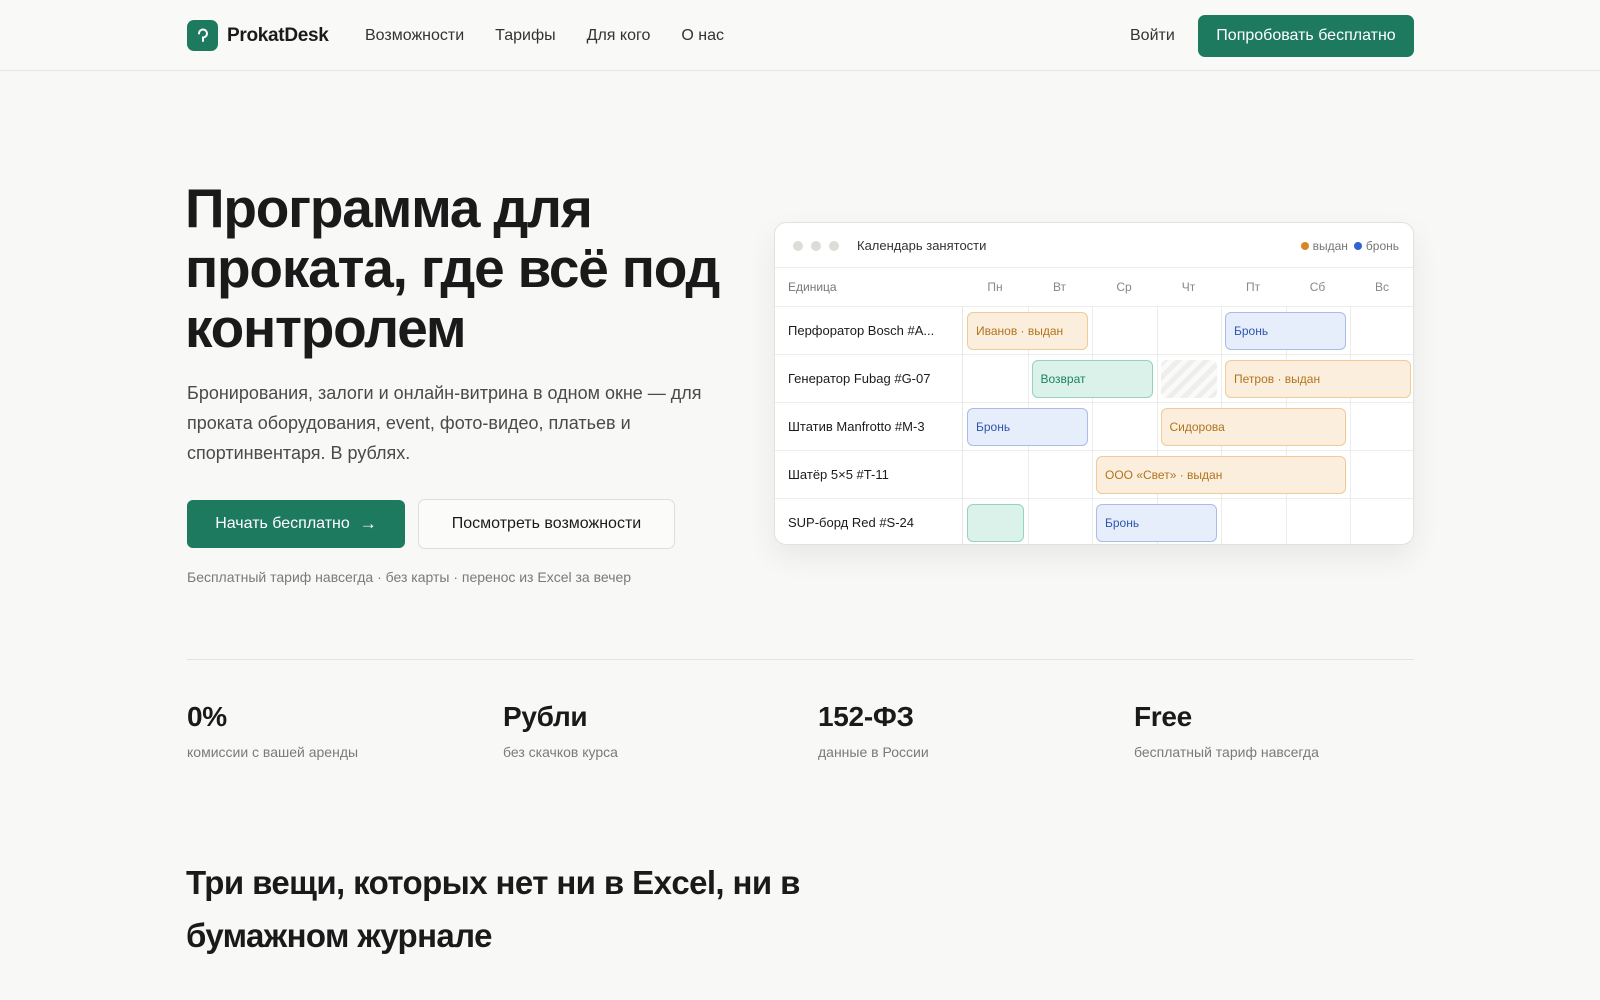 The image size is (1600, 1000). I want to click on start-free-button: Начать бесплатно →, so click(296, 524).